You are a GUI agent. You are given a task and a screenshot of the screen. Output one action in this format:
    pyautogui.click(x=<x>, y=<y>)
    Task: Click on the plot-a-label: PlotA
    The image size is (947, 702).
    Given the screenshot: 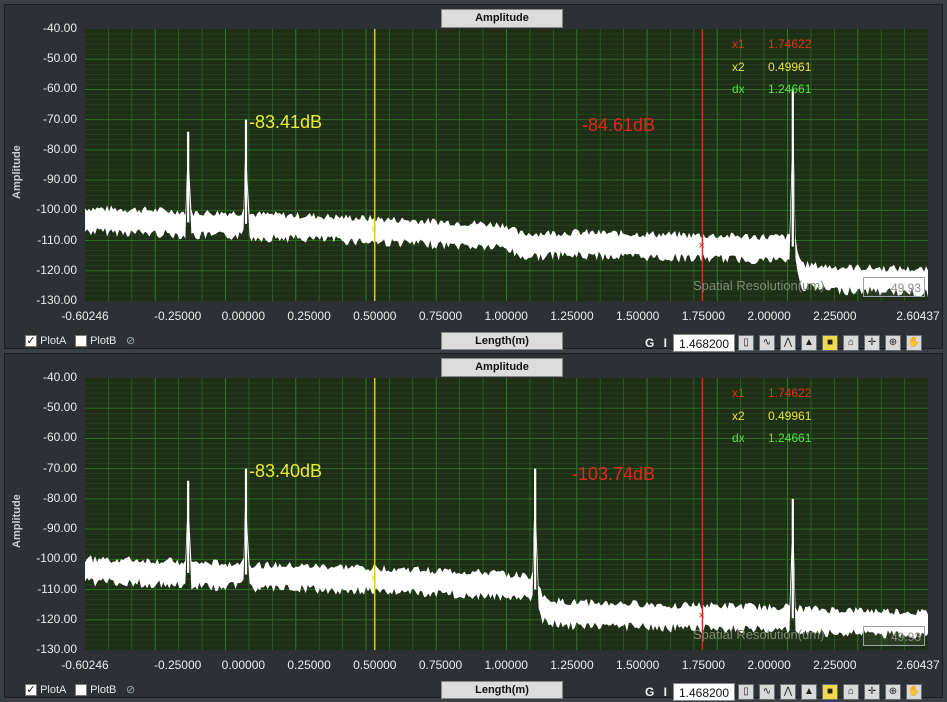 What is the action you would take?
    pyautogui.click(x=53, y=690)
    